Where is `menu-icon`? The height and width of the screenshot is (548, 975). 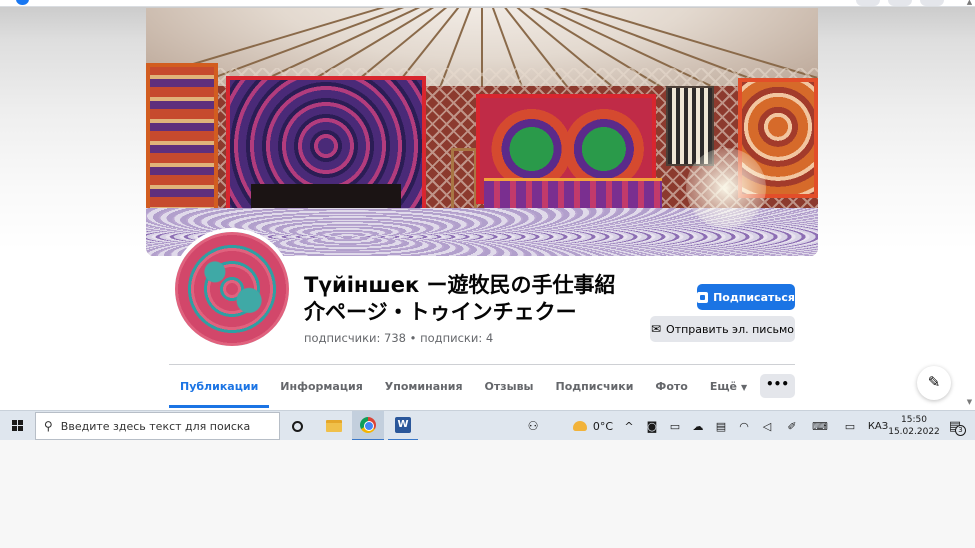 menu-icon is located at coordinates (868, 3).